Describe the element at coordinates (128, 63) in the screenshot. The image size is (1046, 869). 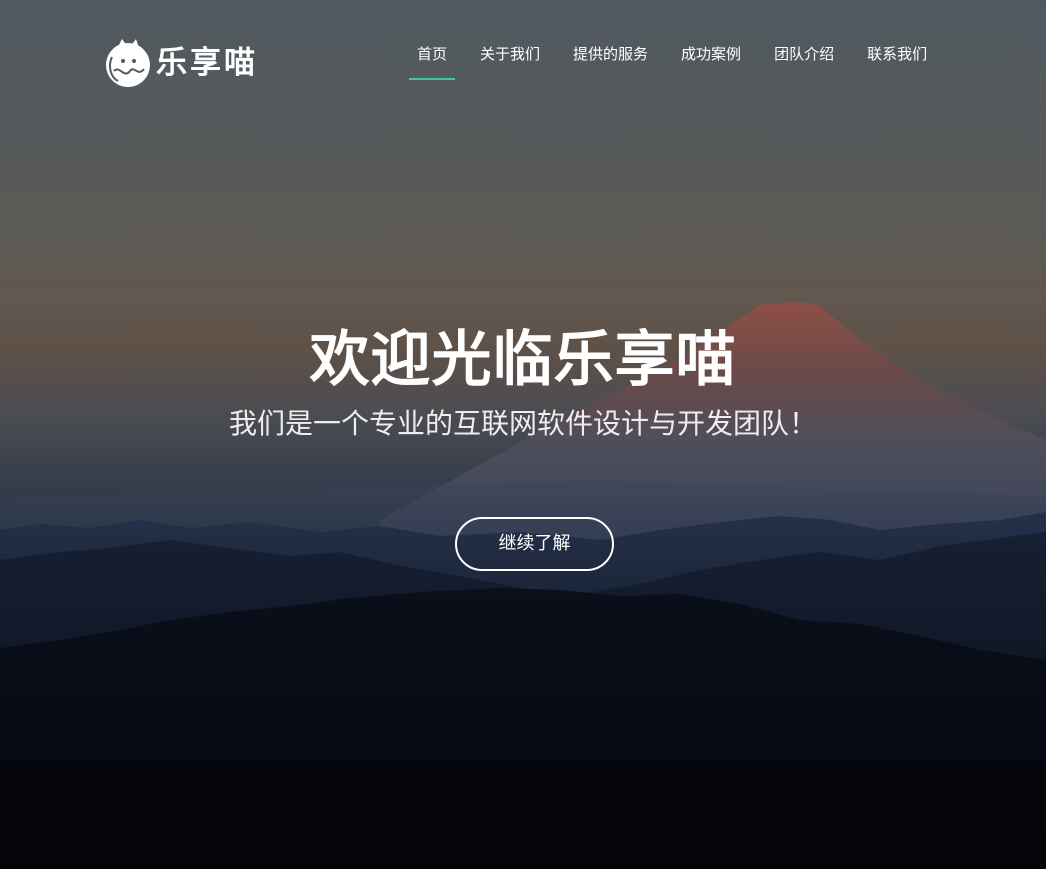
I see `cat-icon` at that location.